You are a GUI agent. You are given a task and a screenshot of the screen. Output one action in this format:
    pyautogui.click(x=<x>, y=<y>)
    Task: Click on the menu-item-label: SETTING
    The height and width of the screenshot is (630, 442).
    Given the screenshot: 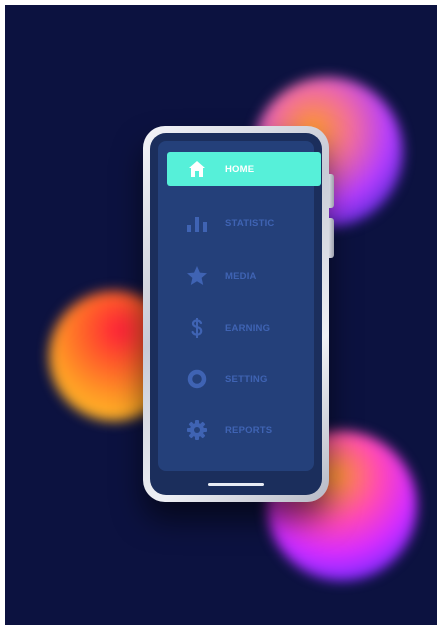 What is the action you would take?
    pyautogui.click(x=246, y=379)
    